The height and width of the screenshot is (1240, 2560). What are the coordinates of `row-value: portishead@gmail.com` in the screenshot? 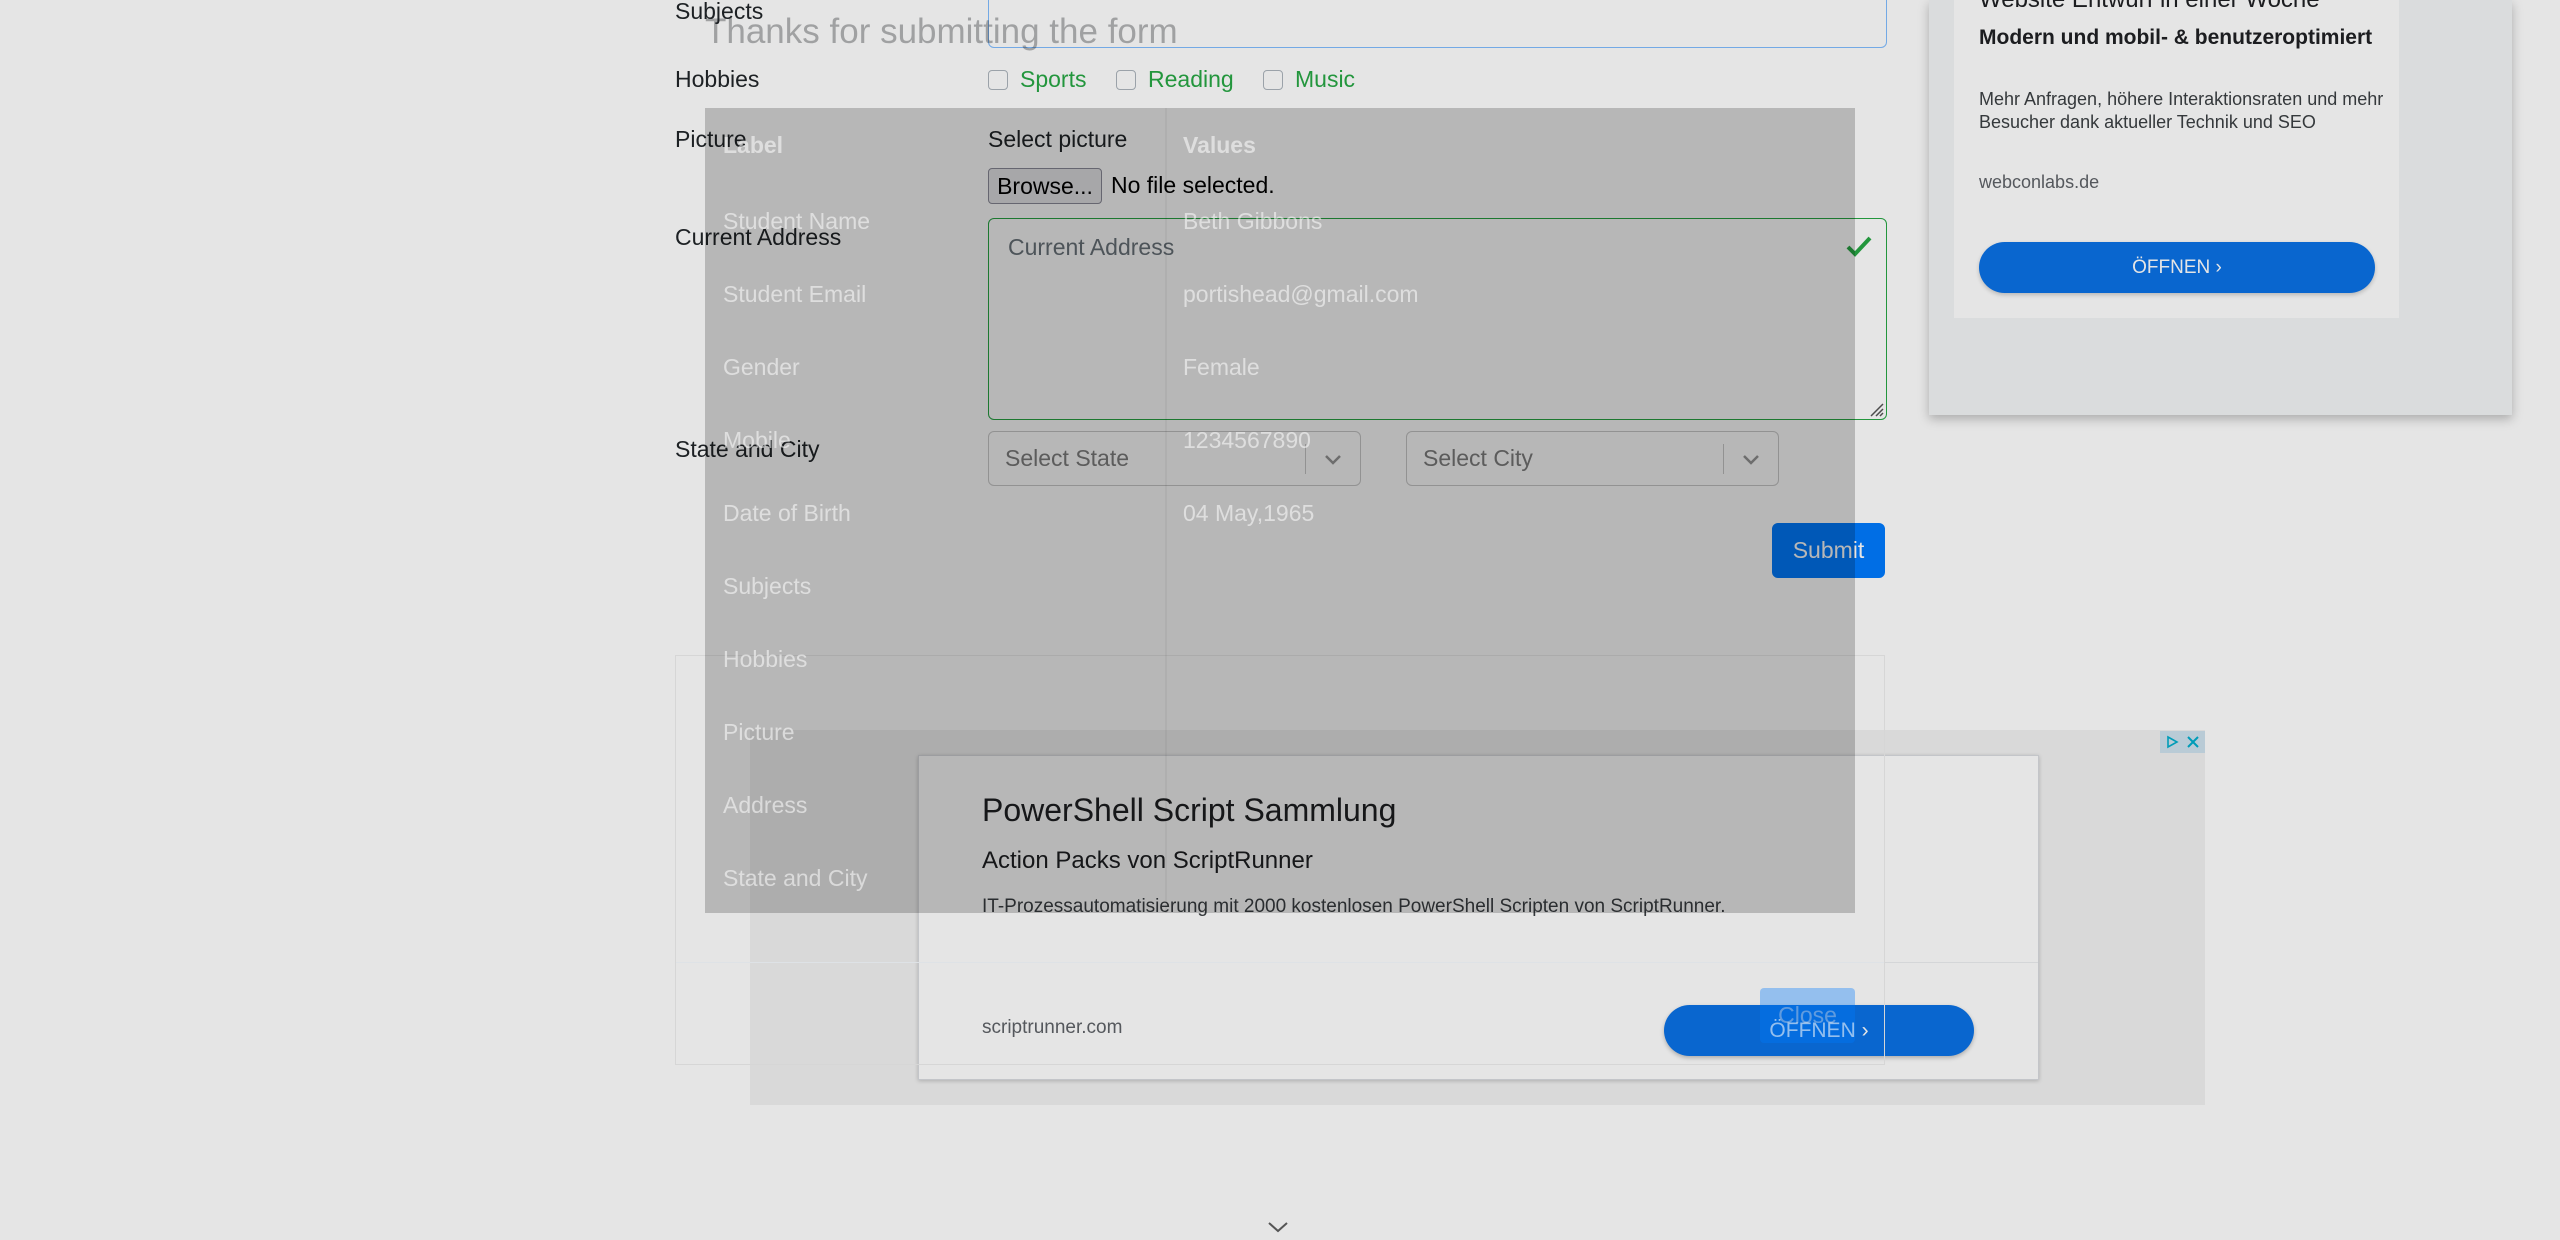 It's located at (1301, 294).